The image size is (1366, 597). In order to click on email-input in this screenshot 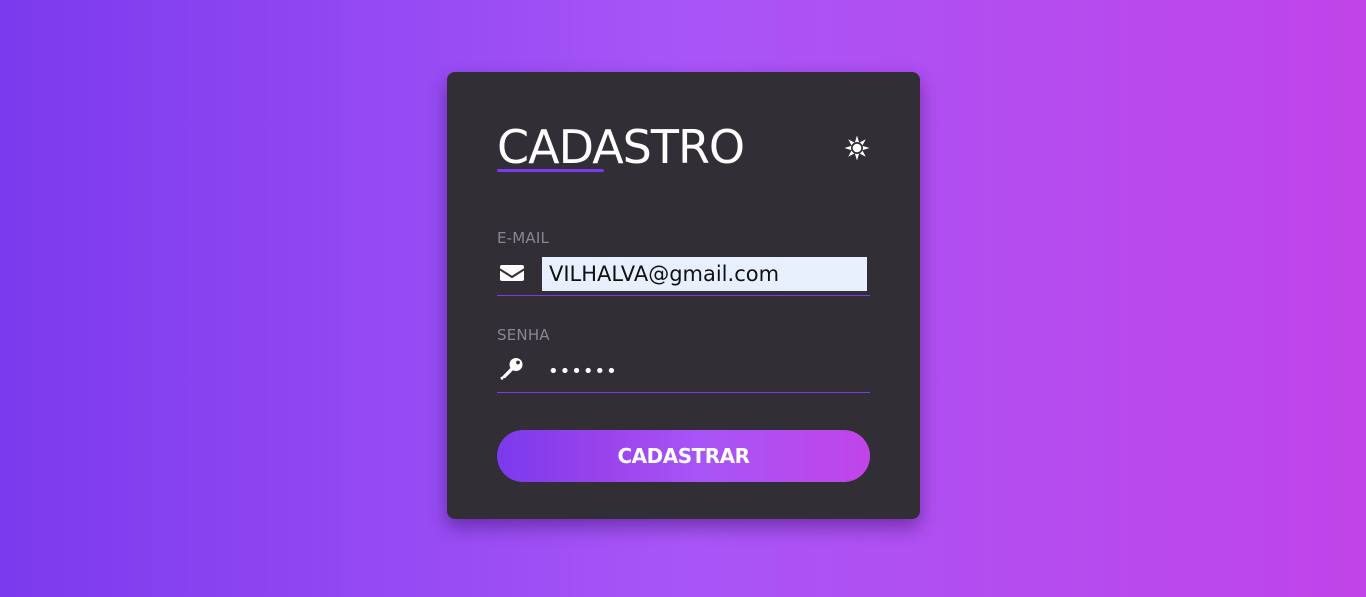, I will do `click(704, 274)`.